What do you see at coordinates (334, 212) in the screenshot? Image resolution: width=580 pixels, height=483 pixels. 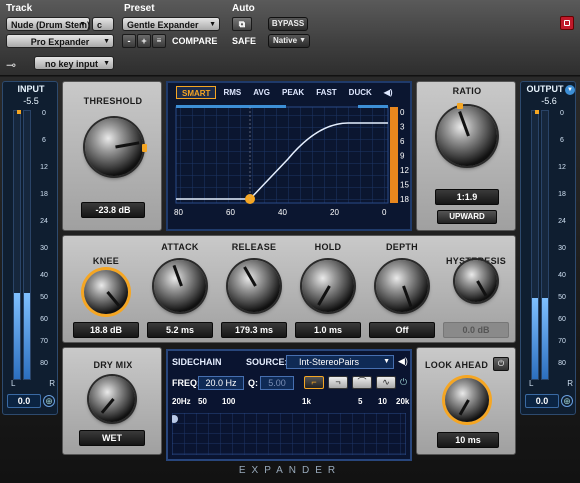 I see `threshold-axis-tick: 20` at bounding box center [334, 212].